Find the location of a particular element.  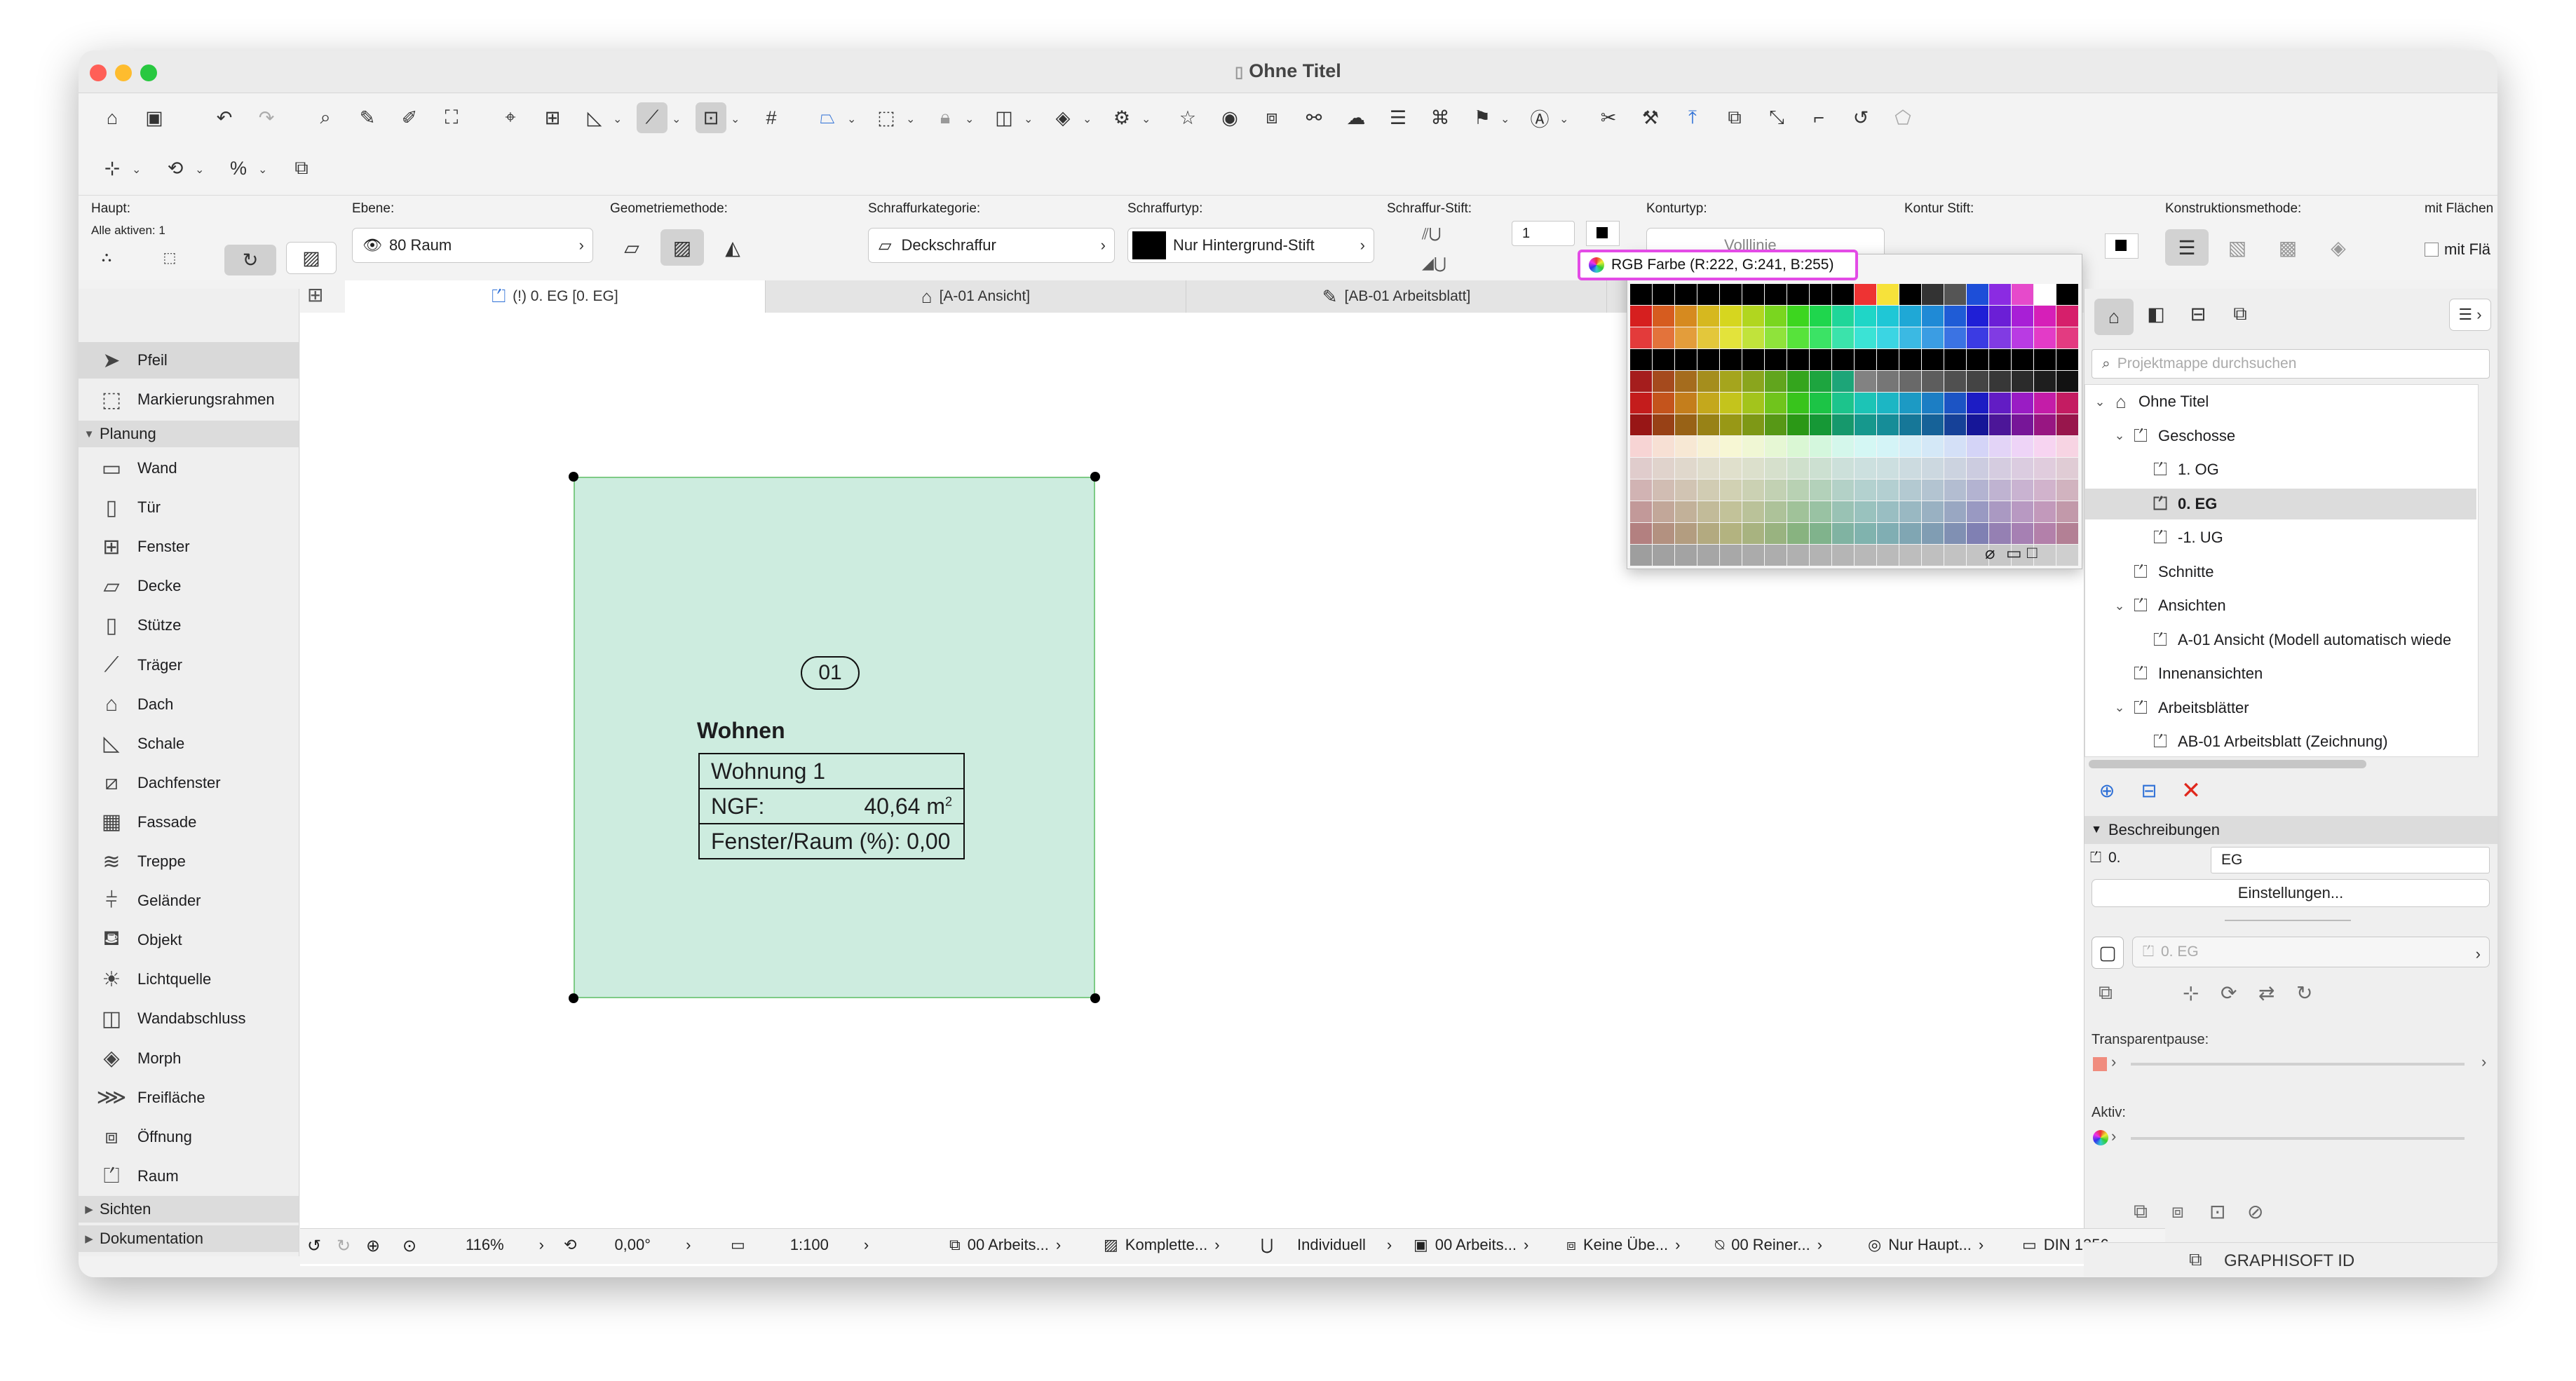

grid-icon: # is located at coordinates (771, 118).